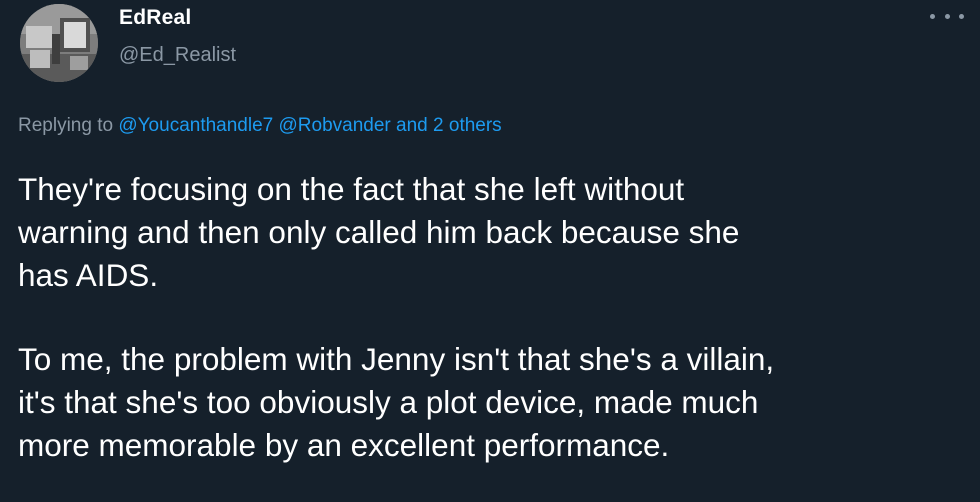 This screenshot has width=980, height=502. I want to click on author-handle: @Ed_Realist, so click(177, 55).